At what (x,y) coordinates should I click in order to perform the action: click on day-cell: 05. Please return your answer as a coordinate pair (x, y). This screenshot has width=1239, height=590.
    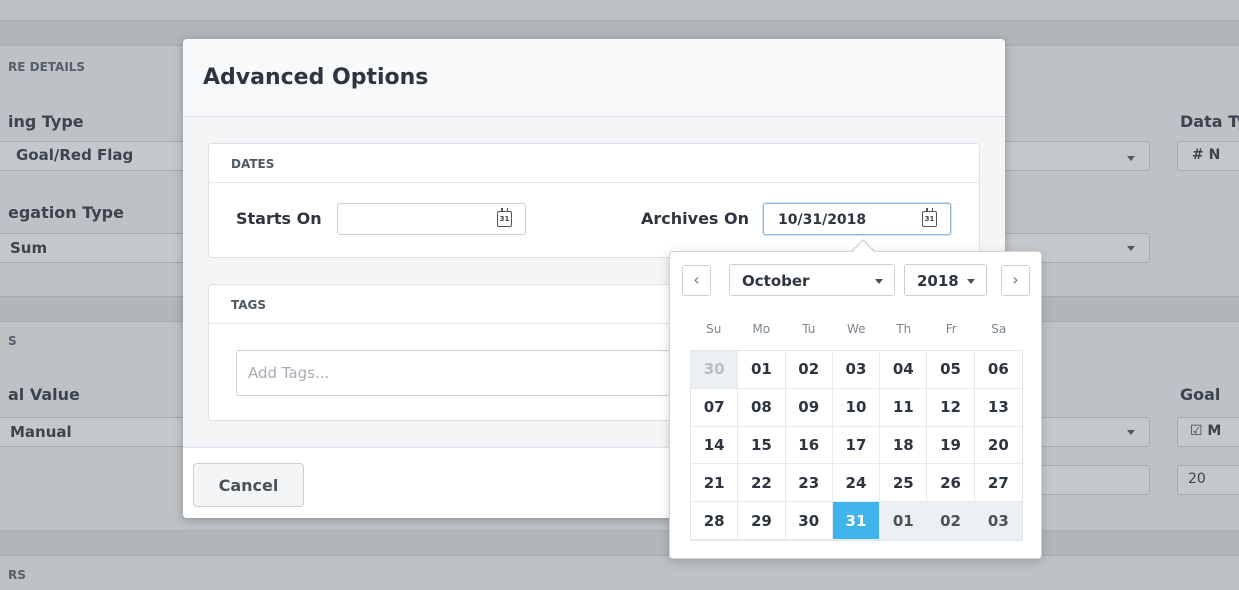
    Looking at the image, I should click on (951, 370).